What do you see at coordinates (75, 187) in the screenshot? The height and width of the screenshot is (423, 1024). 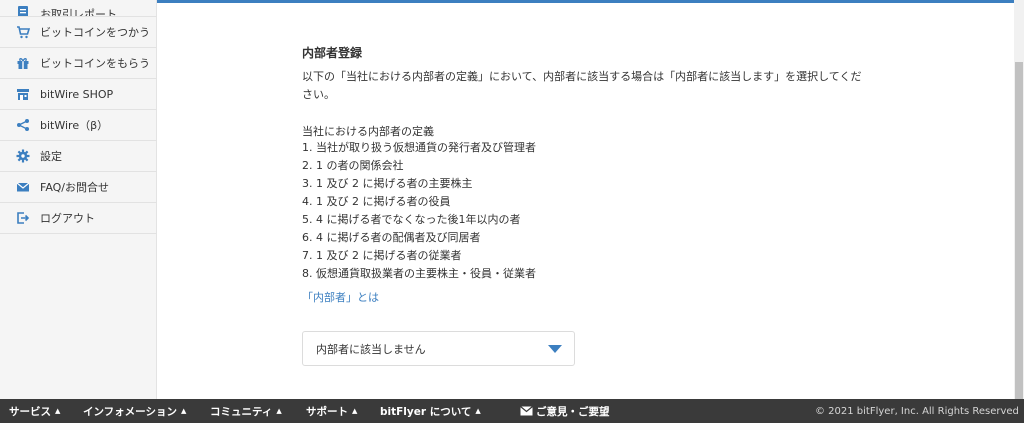 I see `sidebar-item-label: FAQ/お問合せ` at bounding box center [75, 187].